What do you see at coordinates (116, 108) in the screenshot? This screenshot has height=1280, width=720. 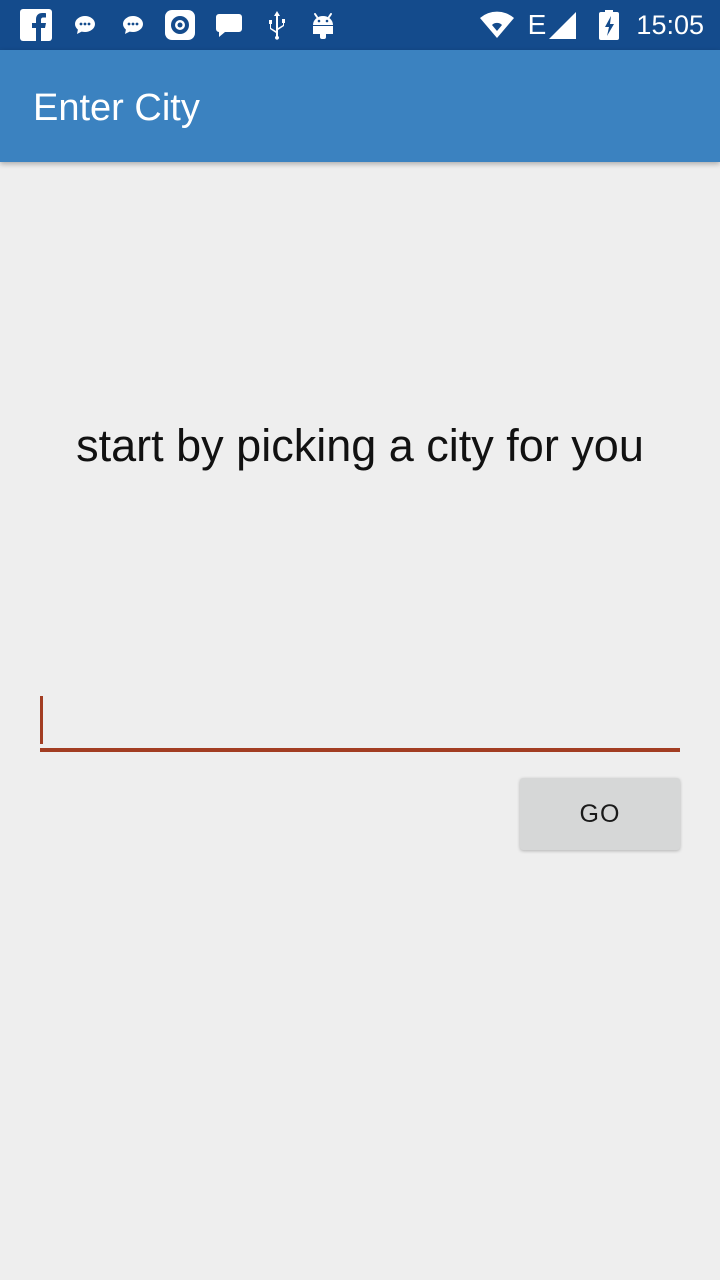 I see `page-title: Enter City` at bounding box center [116, 108].